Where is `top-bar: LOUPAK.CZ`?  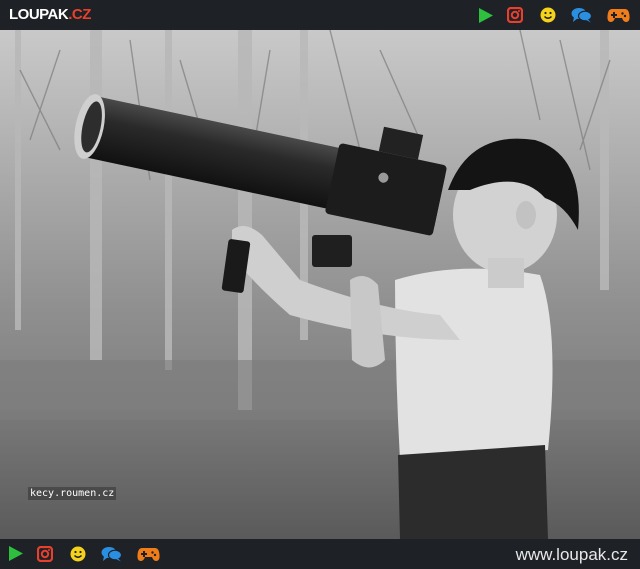 top-bar: LOUPAK.CZ is located at coordinates (320, 15).